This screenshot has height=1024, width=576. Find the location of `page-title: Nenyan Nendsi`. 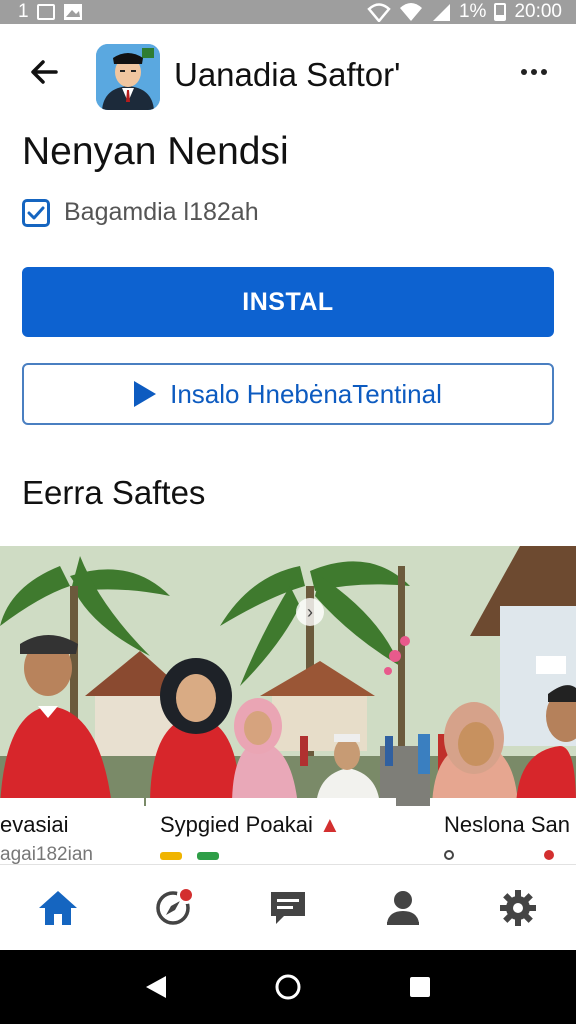

page-title: Nenyan Nendsi is located at coordinates (155, 151).